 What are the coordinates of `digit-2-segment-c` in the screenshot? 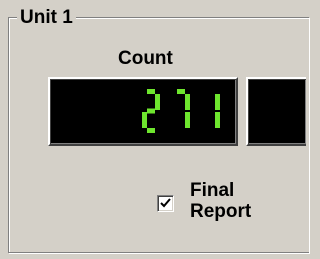 It's located at (217, 120).